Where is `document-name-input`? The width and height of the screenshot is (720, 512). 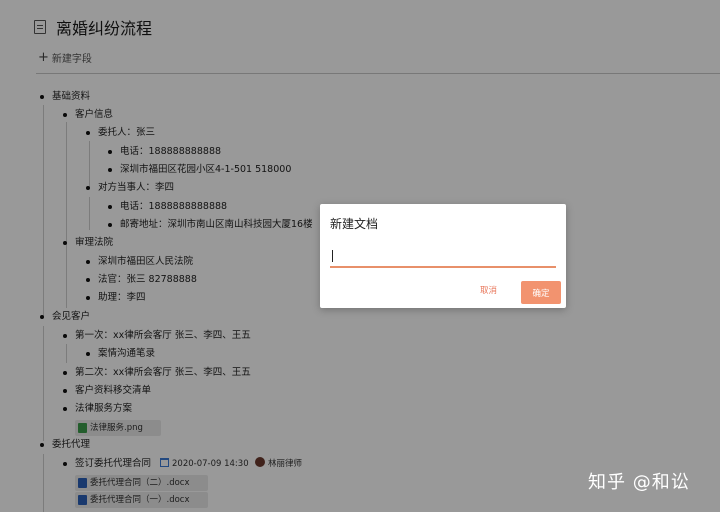 document-name-input is located at coordinates (443, 256).